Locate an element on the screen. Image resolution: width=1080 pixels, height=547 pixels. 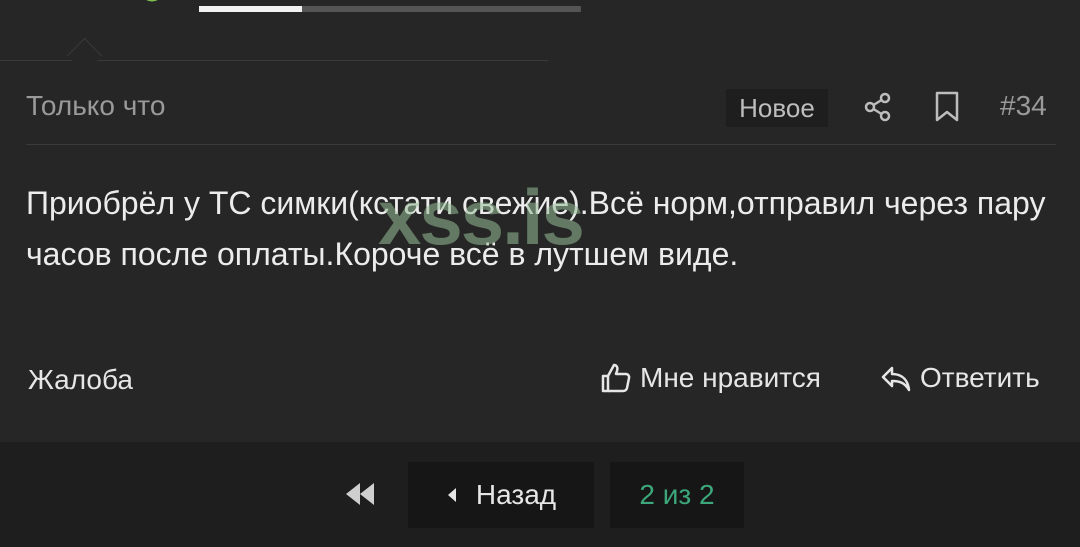
like-label: Мне нравится is located at coordinates (730, 377).